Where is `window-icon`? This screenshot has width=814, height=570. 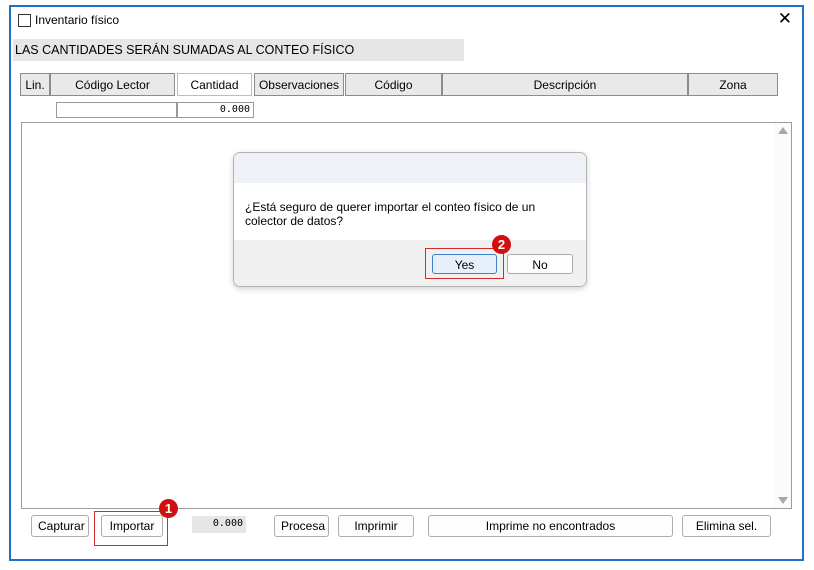
window-icon is located at coordinates (24, 20).